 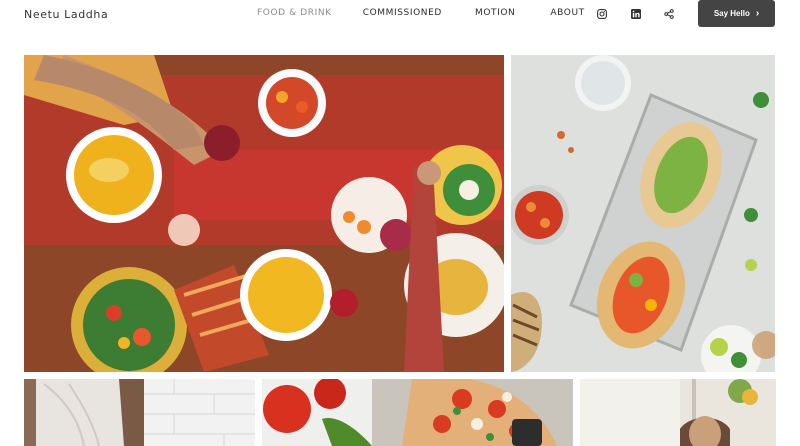 What do you see at coordinates (402, 13) in the screenshot?
I see `nav-item-commissioned: COMMISSIONED` at bounding box center [402, 13].